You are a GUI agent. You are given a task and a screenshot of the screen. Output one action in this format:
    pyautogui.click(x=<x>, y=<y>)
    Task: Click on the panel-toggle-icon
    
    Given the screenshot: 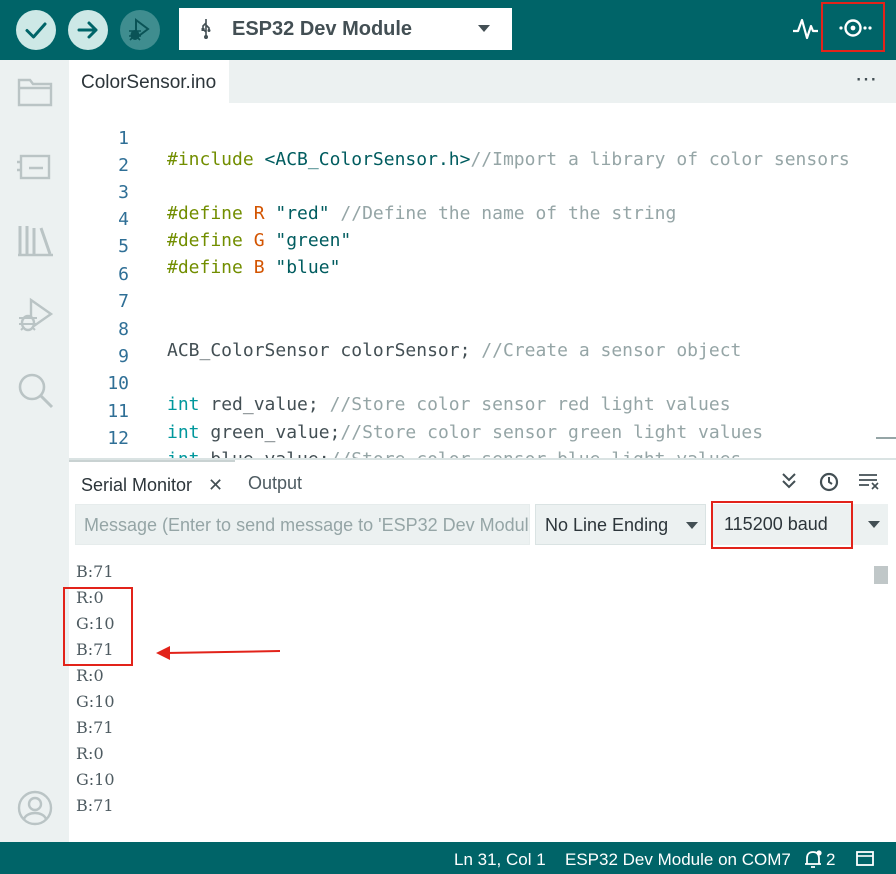 What is the action you would take?
    pyautogui.click(x=865, y=858)
    